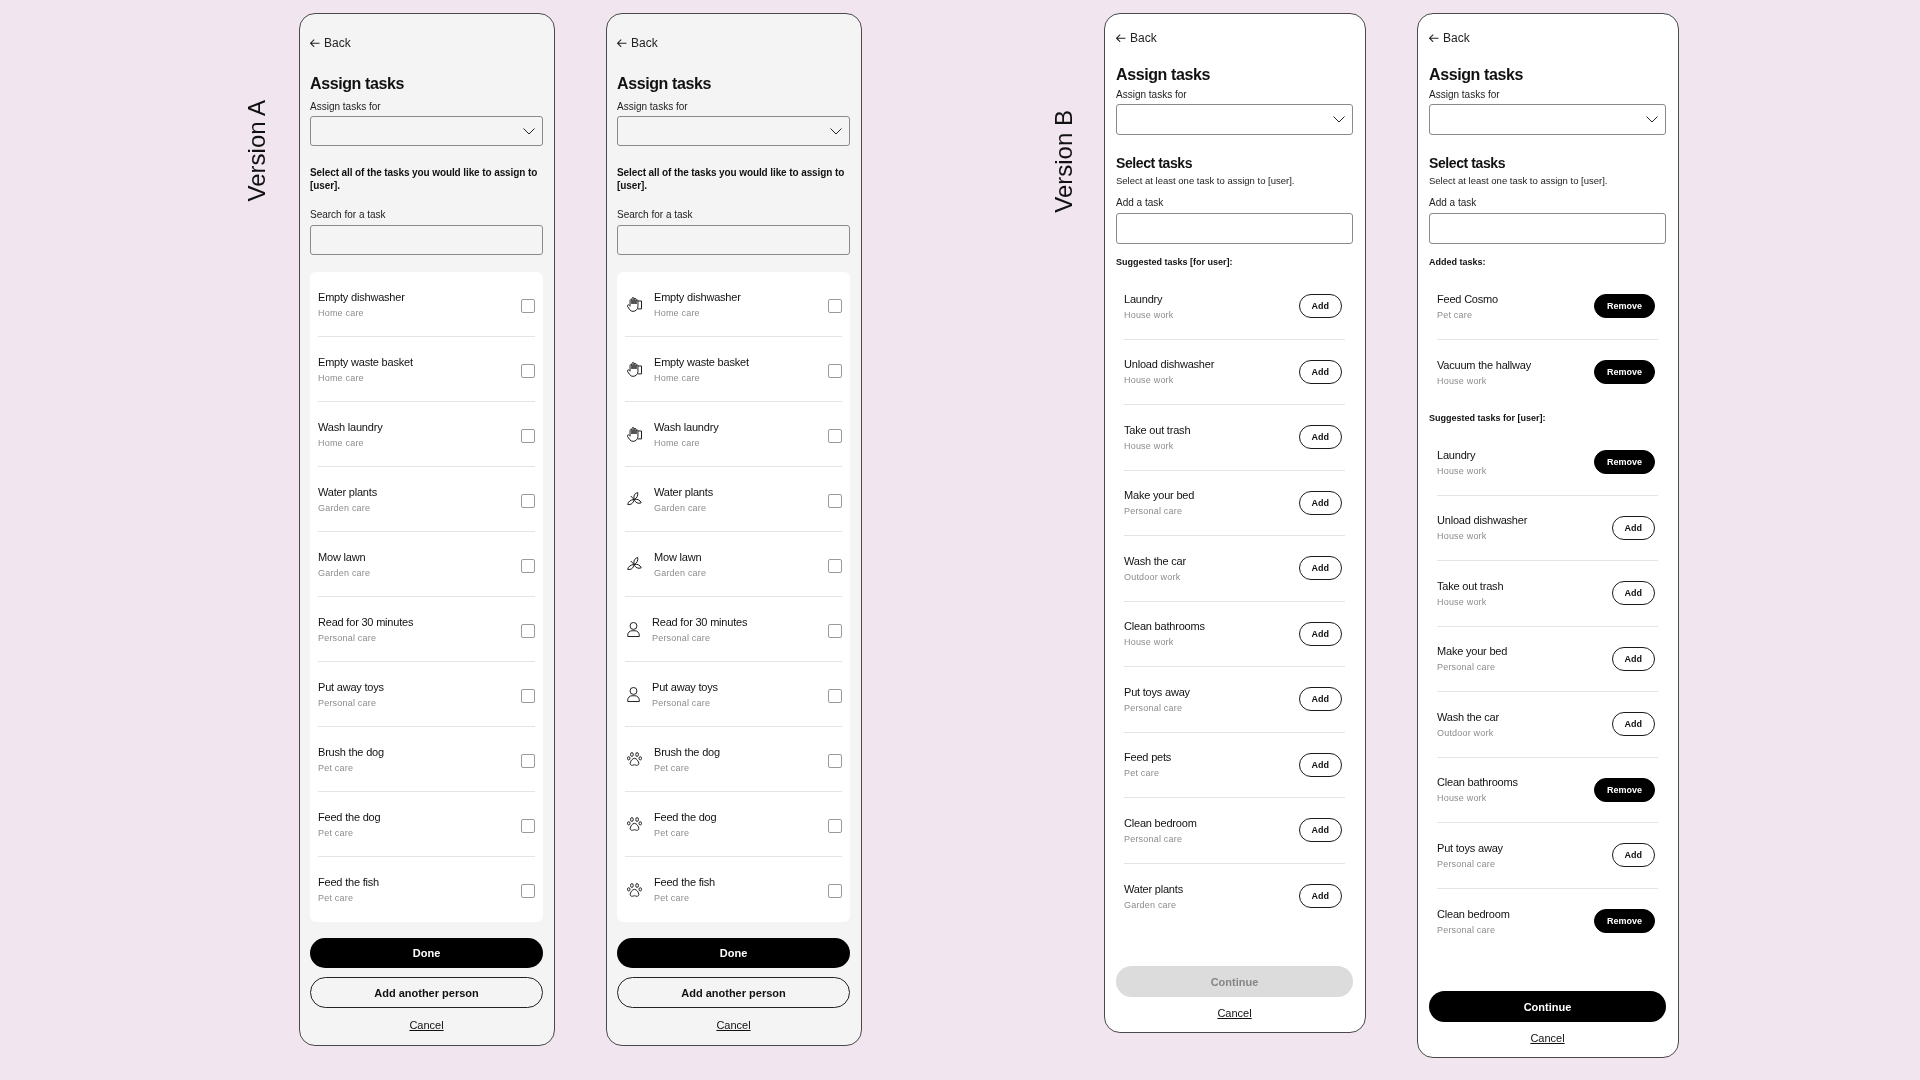 Image resolution: width=1920 pixels, height=1080 pixels. Describe the element at coordinates (683, 491) in the screenshot. I see `task-title: Water plants` at that location.